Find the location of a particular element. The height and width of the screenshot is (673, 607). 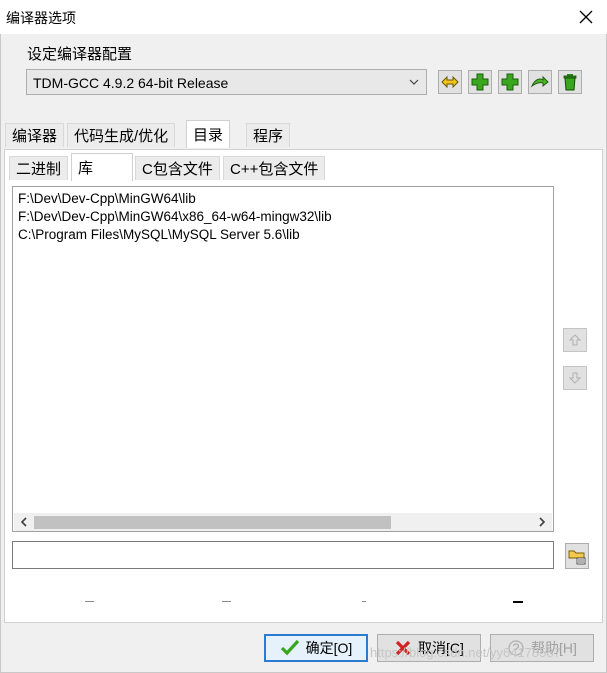

close-button is located at coordinates (586, 17).